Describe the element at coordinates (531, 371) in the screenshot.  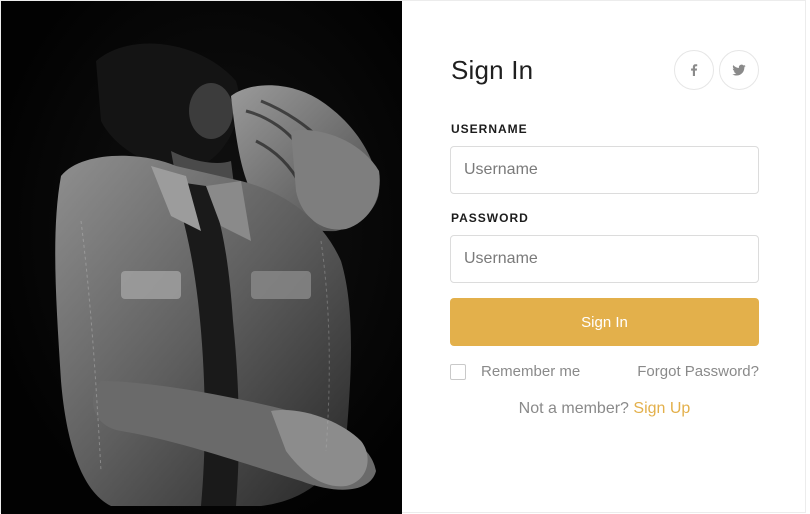
I see `remember-me-label: Remember me` at that location.